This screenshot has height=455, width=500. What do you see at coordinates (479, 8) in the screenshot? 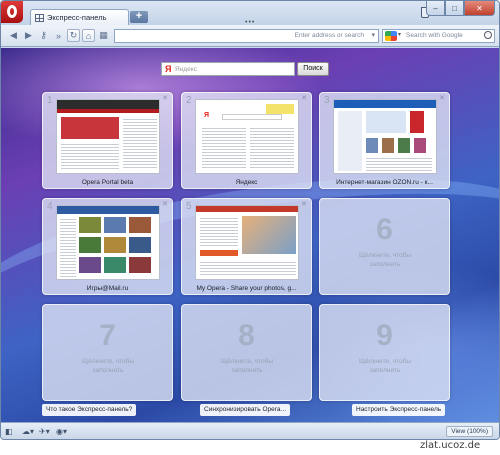
I see `close-button: ✕` at bounding box center [479, 8].